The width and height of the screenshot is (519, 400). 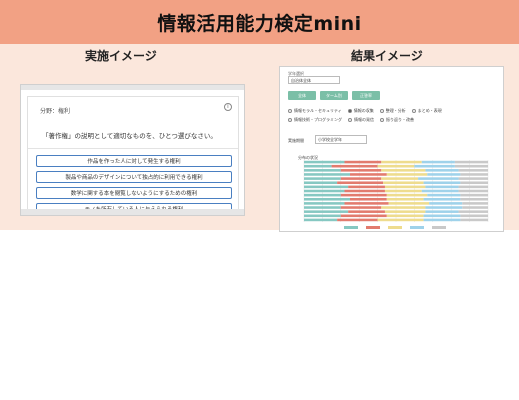 What do you see at coordinates (132, 212) in the screenshot?
I see `window-bottom-bar` at bounding box center [132, 212].